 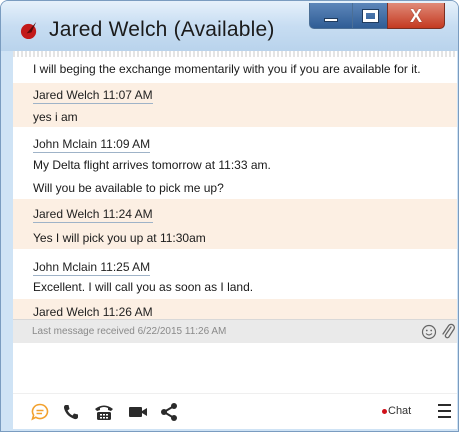 What do you see at coordinates (235, 309) in the screenshot?
I see `message-block: Jared Welch 11:26 AM` at bounding box center [235, 309].